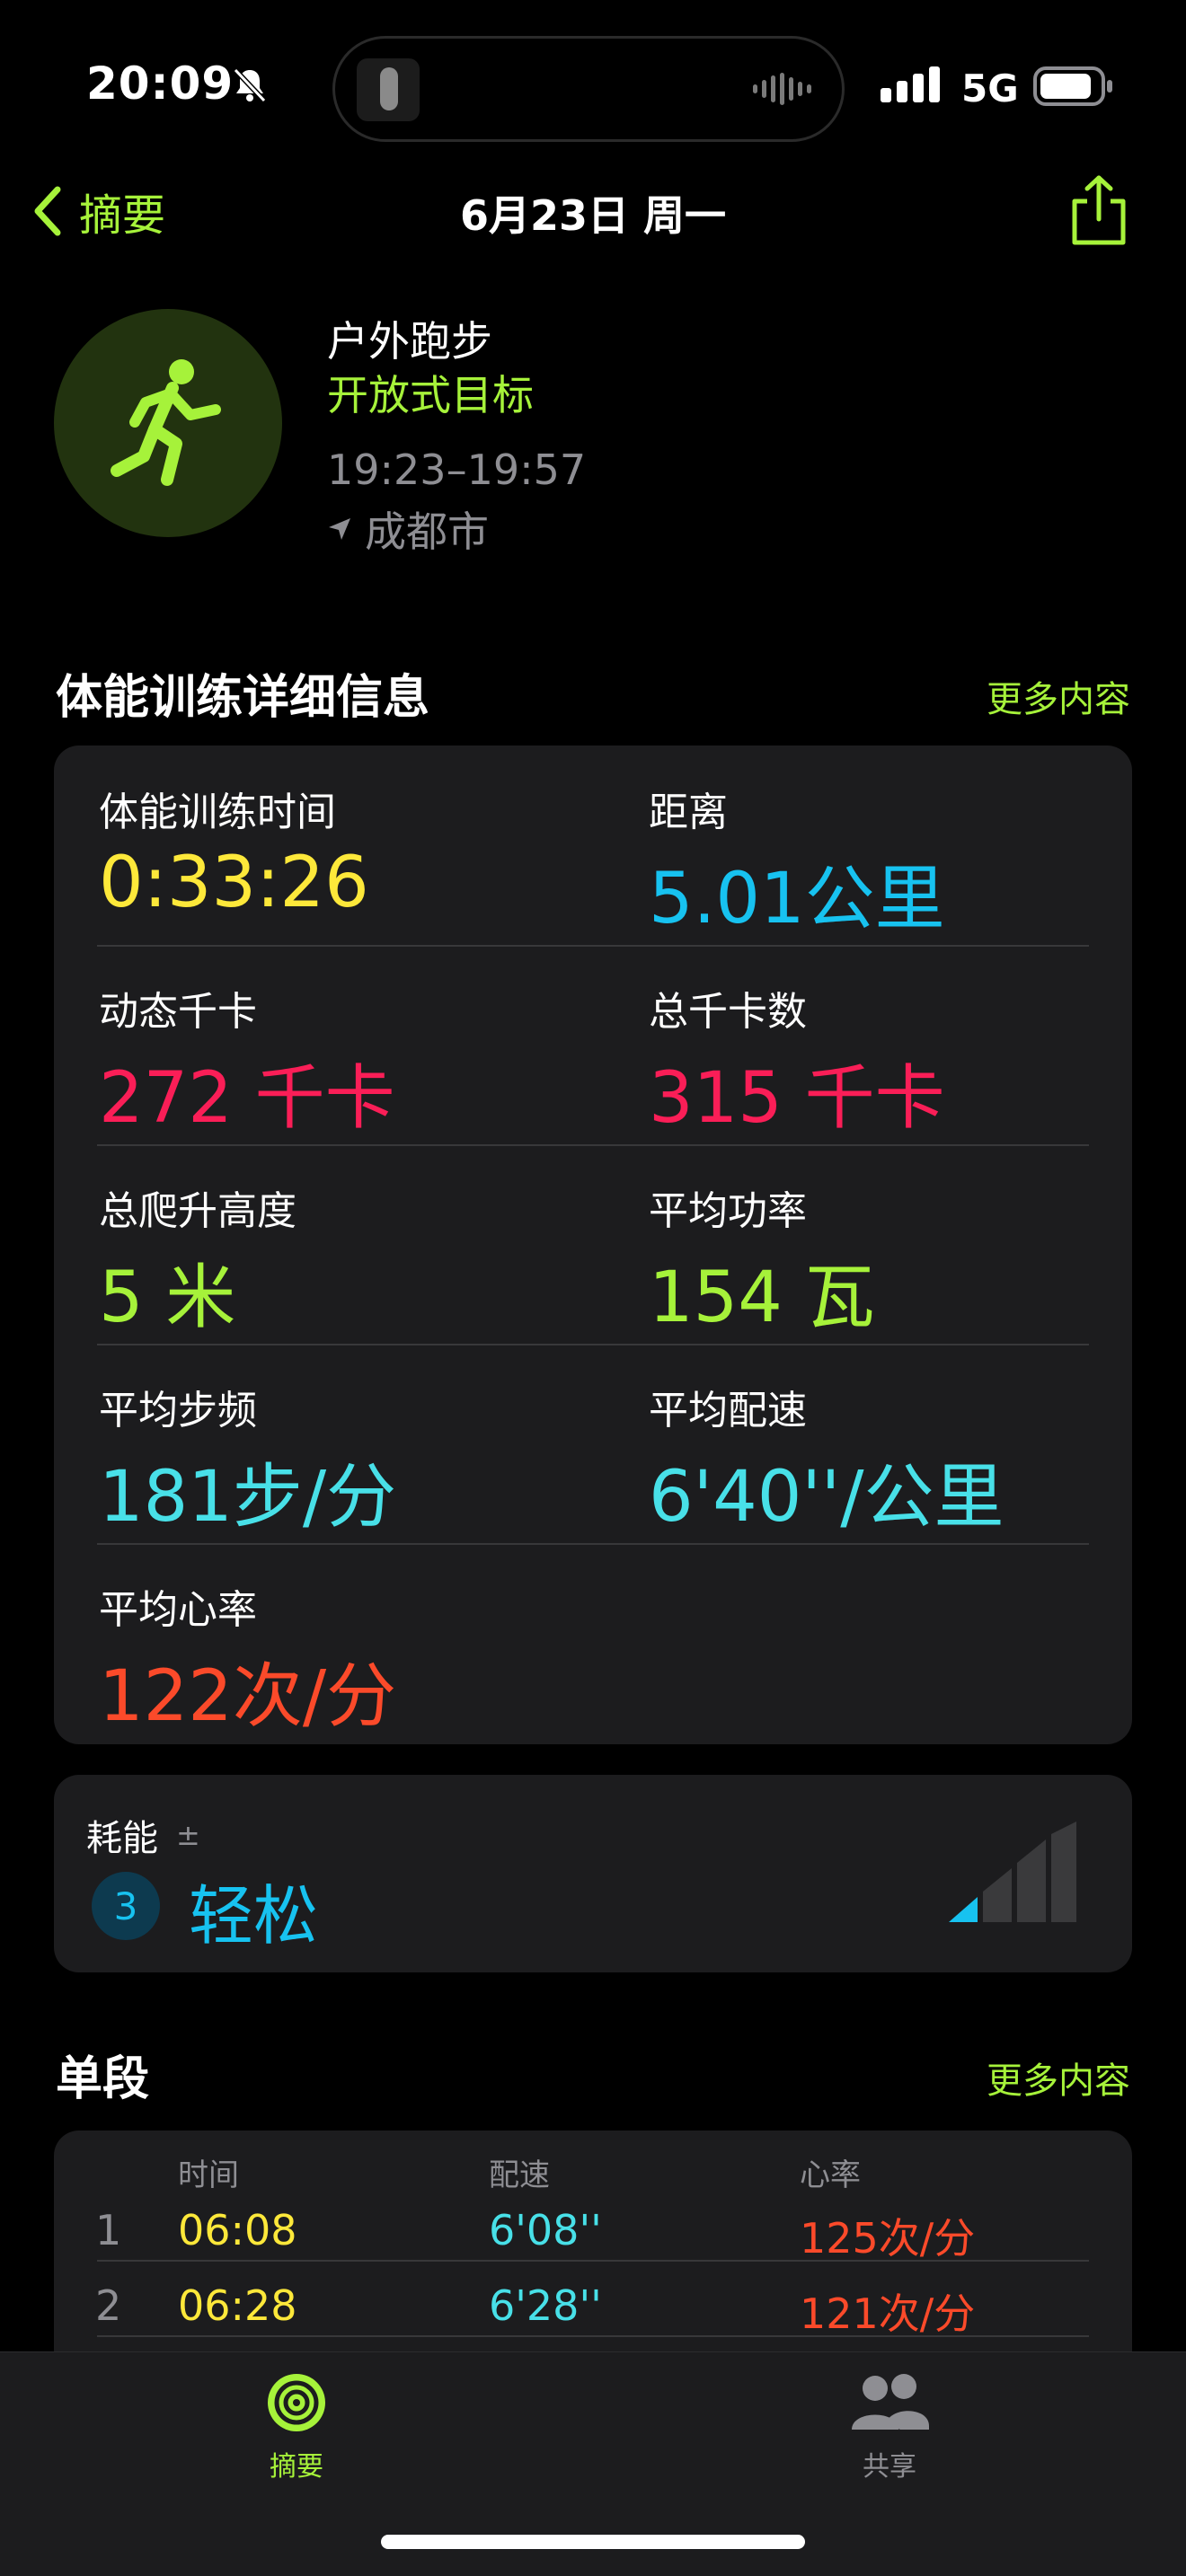  I want to click on details-more-link: 更多内容, so click(1058, 696).